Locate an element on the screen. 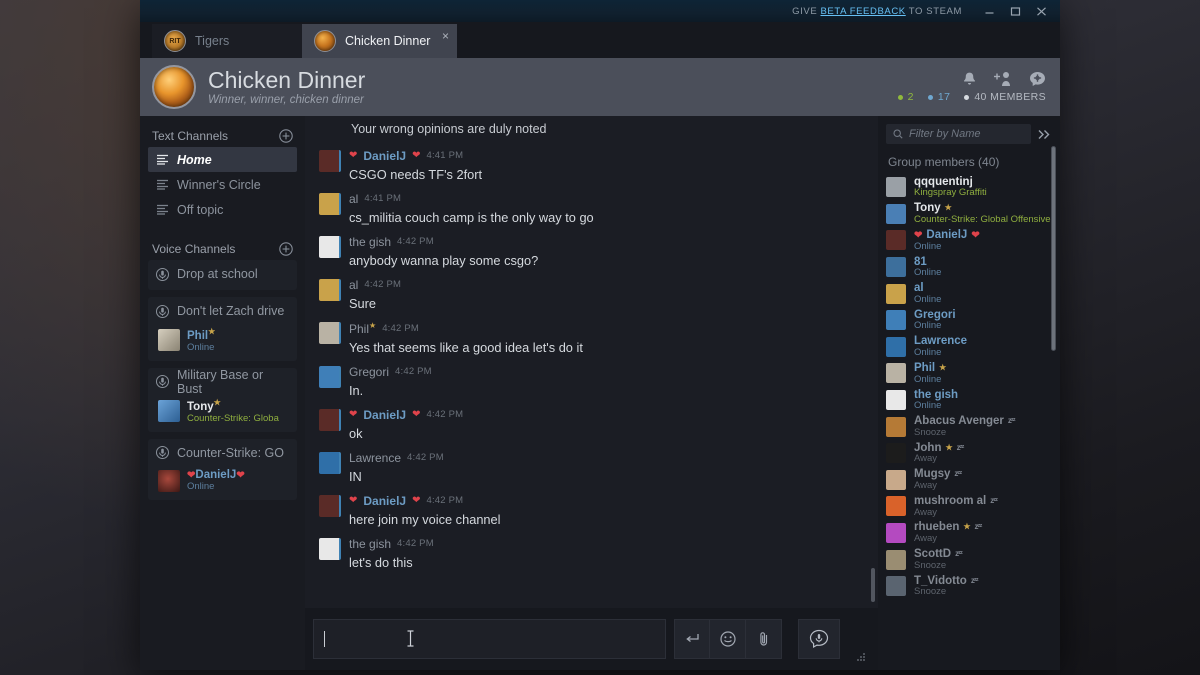 This screenshot has width=1200, height=675. members-scrollbar is located at coordinates (1053, 248).